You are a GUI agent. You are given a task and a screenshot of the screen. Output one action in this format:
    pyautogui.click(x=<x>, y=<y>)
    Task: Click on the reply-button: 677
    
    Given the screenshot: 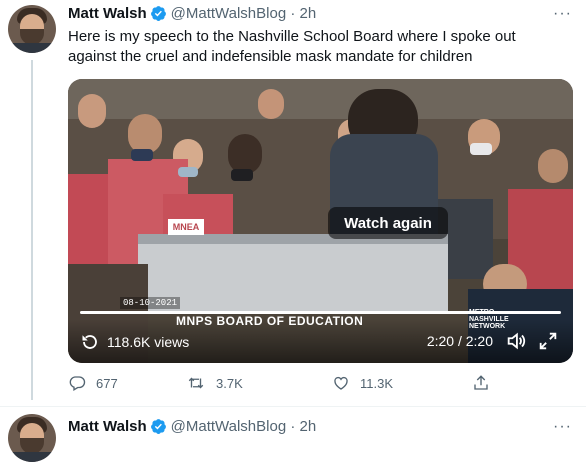 What is the action you would take?
    pyautogui.click(x=93, y=383)
    